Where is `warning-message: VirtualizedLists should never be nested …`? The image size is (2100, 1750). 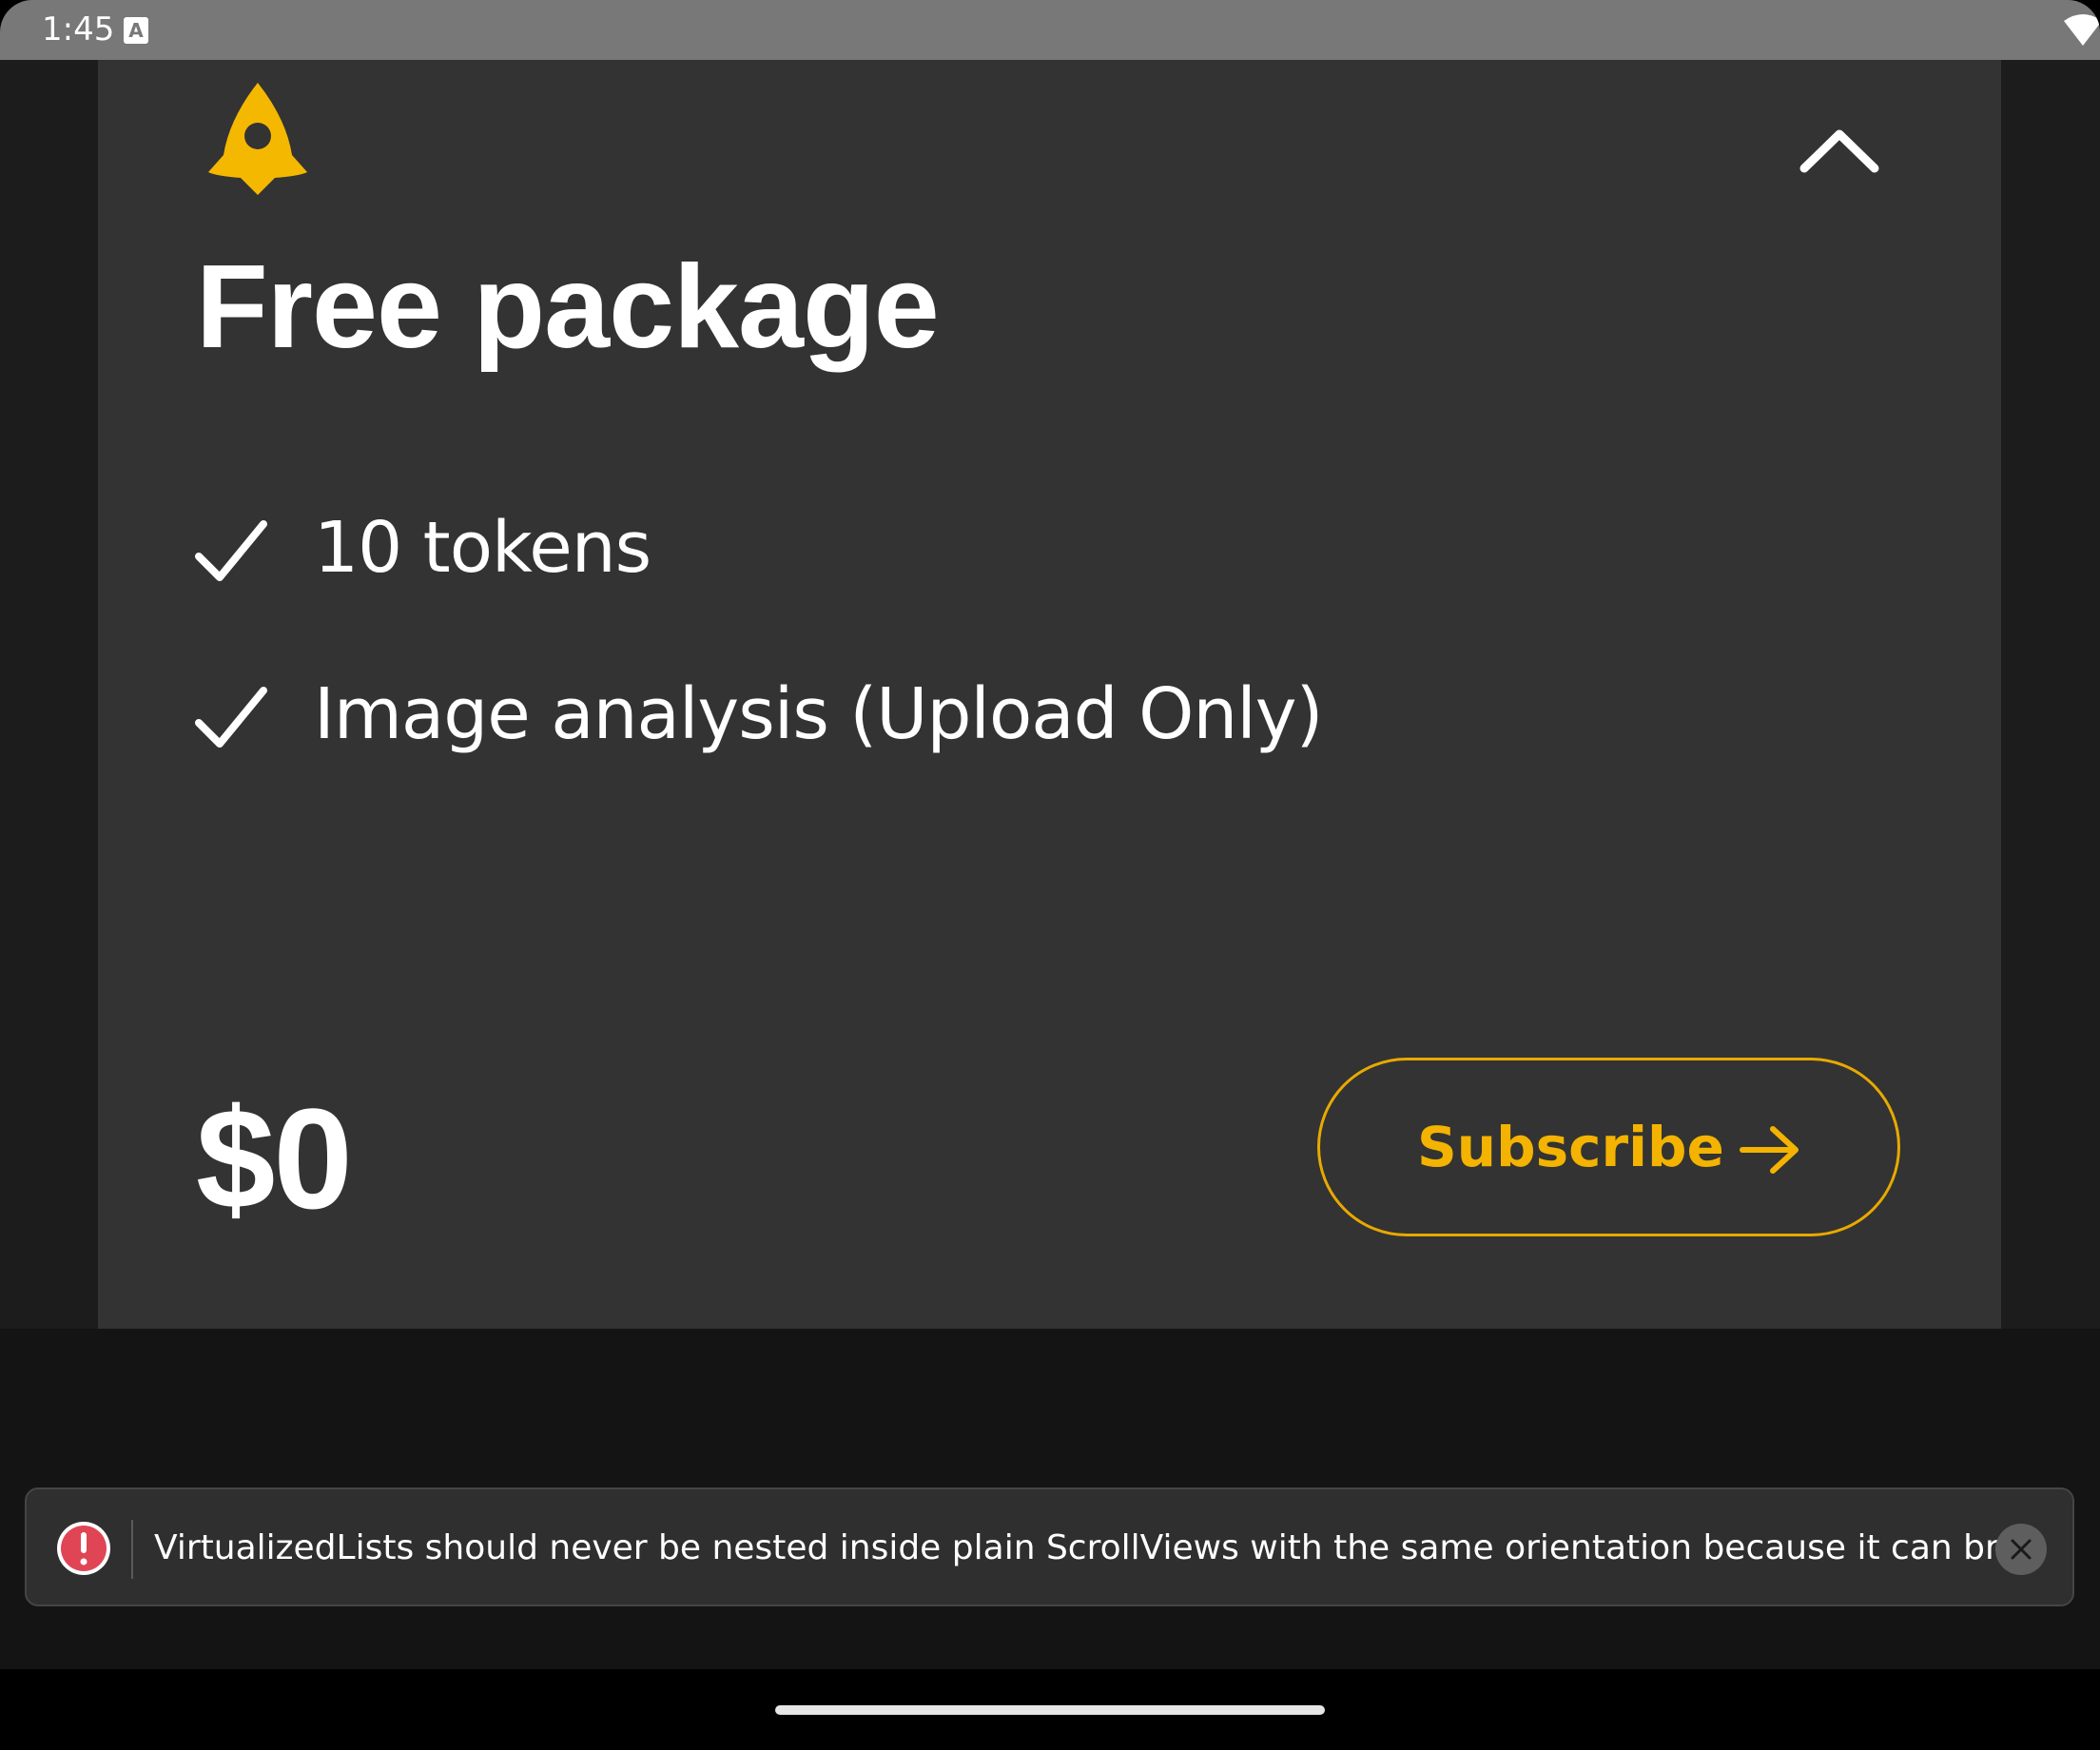 warning-message: VirtualizedLists should never be nested … is located at coordinates (1076, 1547).